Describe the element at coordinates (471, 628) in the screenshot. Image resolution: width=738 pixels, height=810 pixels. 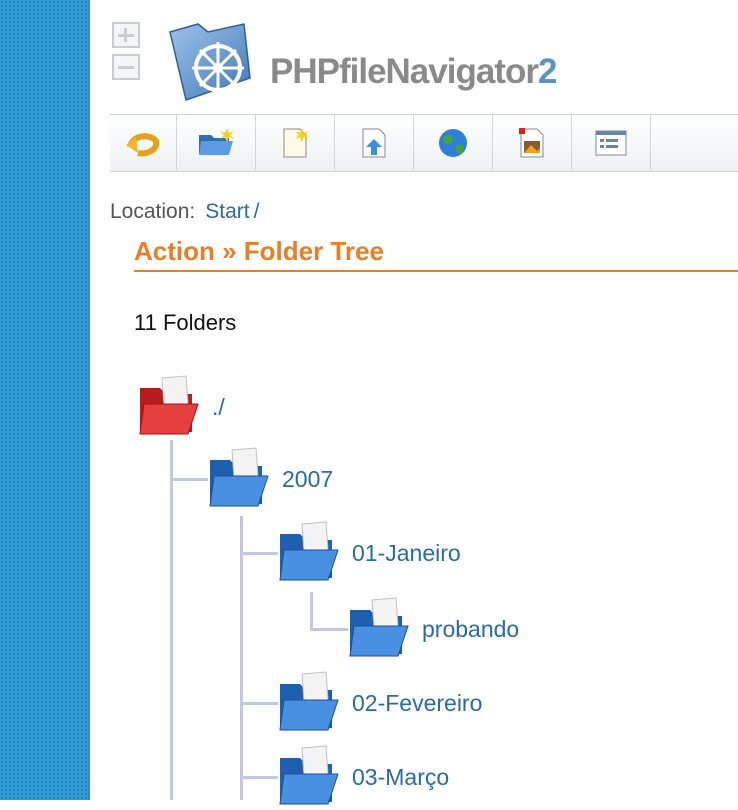
I see `tree-node-label: probando` at that location.